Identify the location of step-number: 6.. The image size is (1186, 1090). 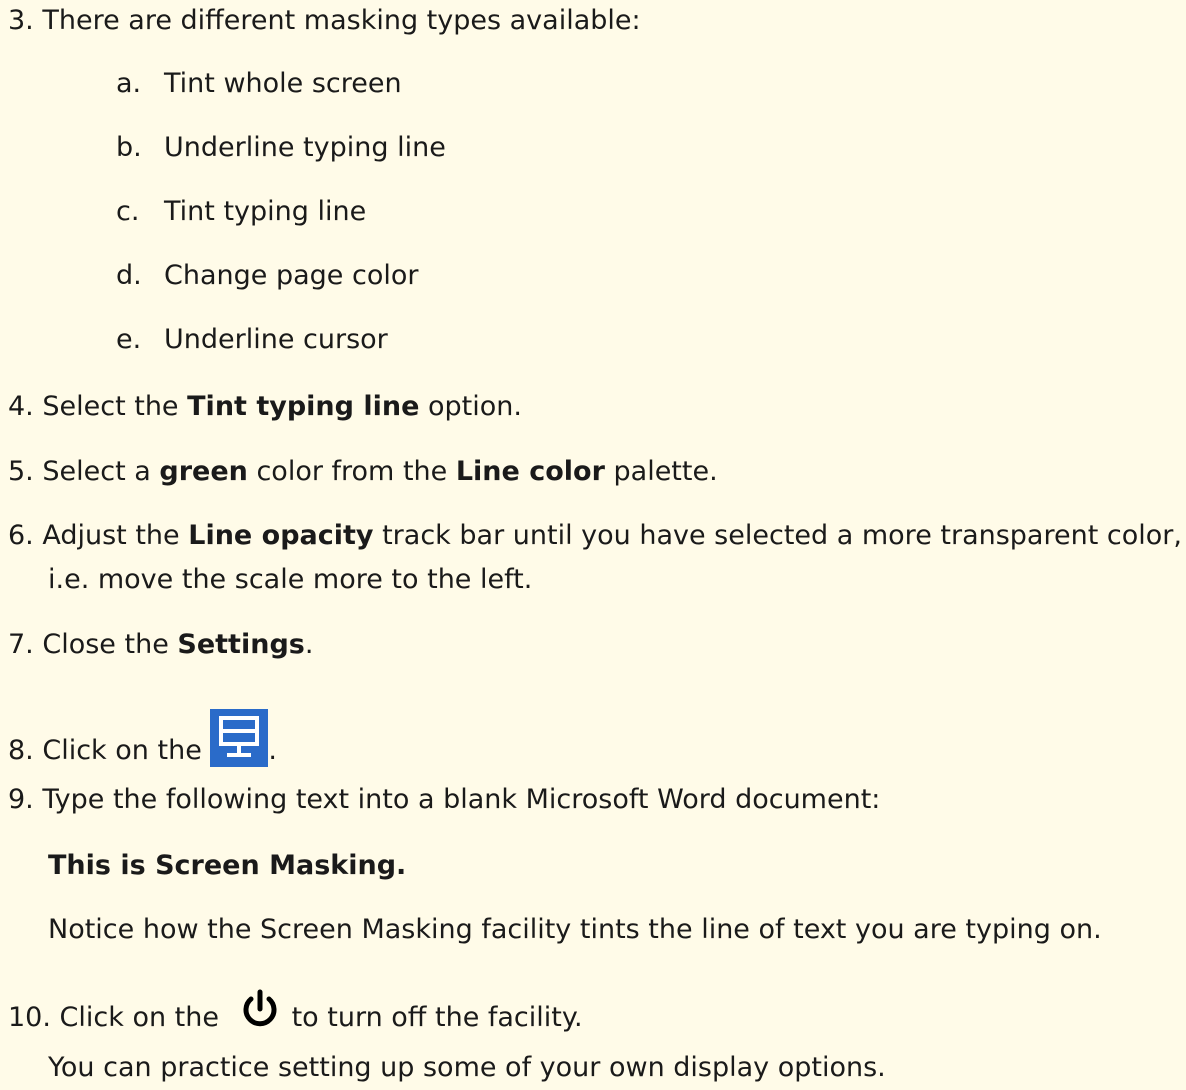
(21, 535).